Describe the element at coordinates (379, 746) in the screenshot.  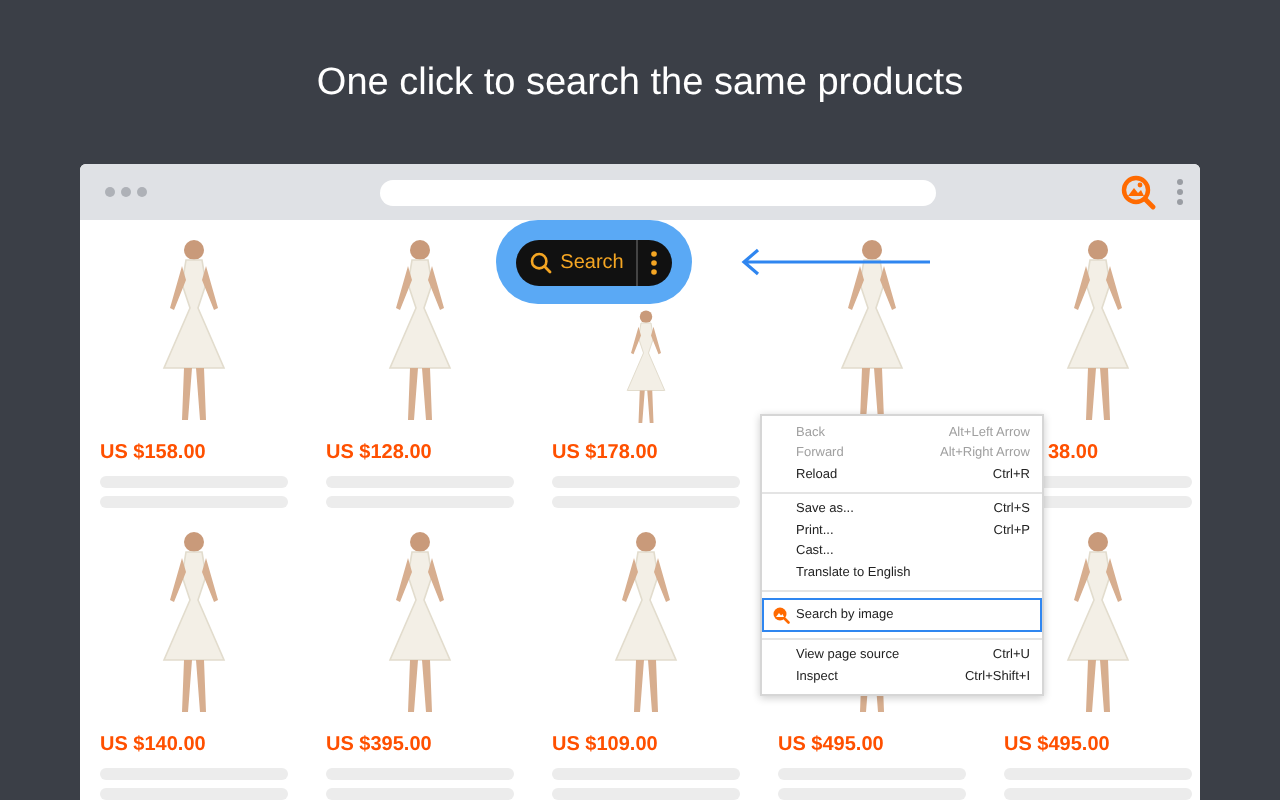
I see `product-price: US $395.00` at that location.